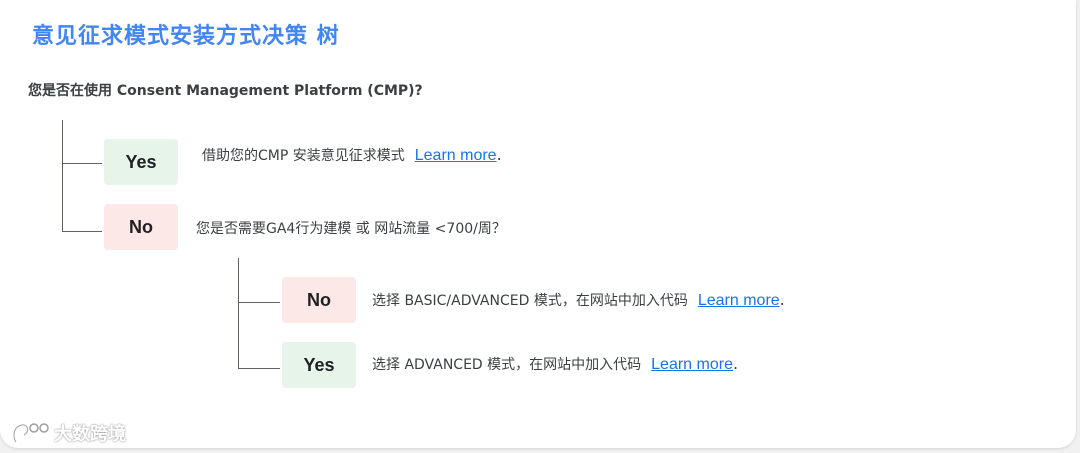 The image size is (1080, 453). Describe the element at coordinates (499, 154) in the screenshot. I see `yes-period: .` at that location.